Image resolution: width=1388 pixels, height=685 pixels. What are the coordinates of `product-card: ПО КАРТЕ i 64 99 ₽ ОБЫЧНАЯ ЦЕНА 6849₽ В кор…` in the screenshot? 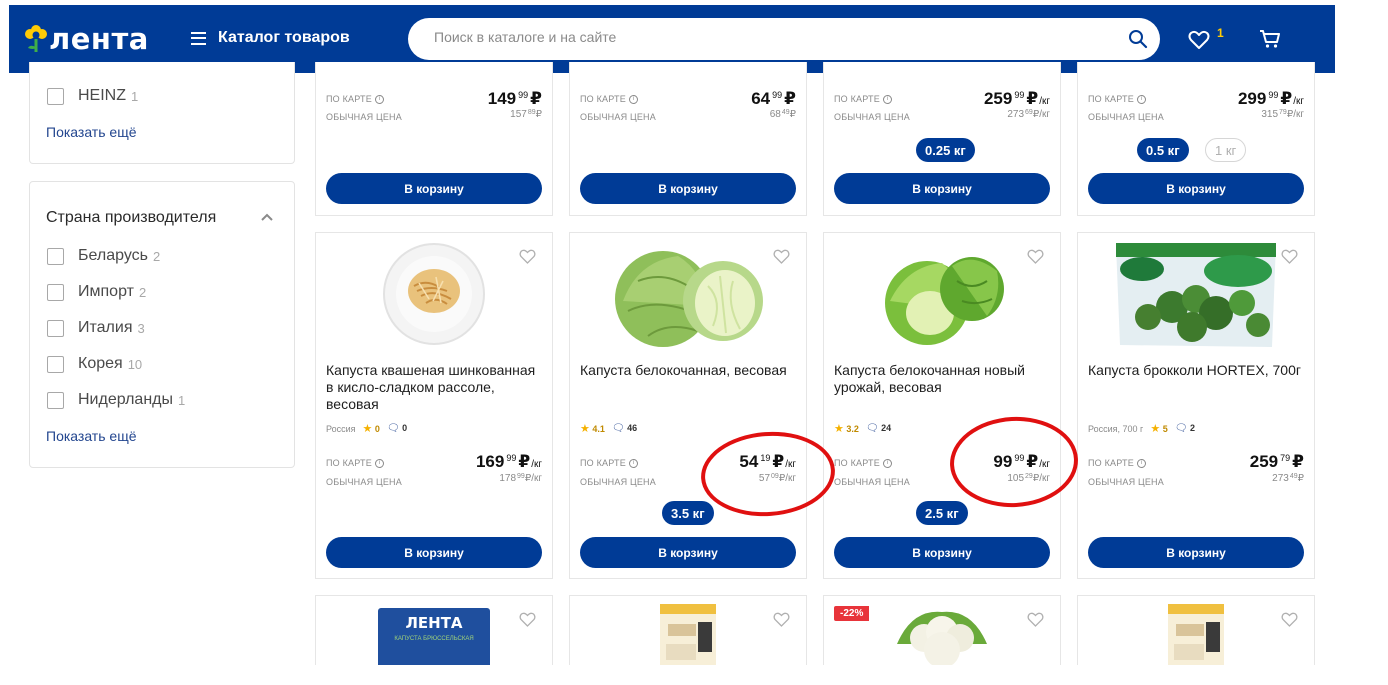 It's located at (688, 139).